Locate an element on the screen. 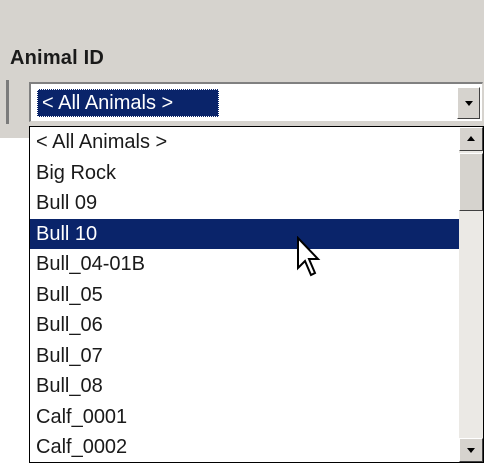  list-item-calf-0001: Calf_0001 is located at coordinates (245, 417).